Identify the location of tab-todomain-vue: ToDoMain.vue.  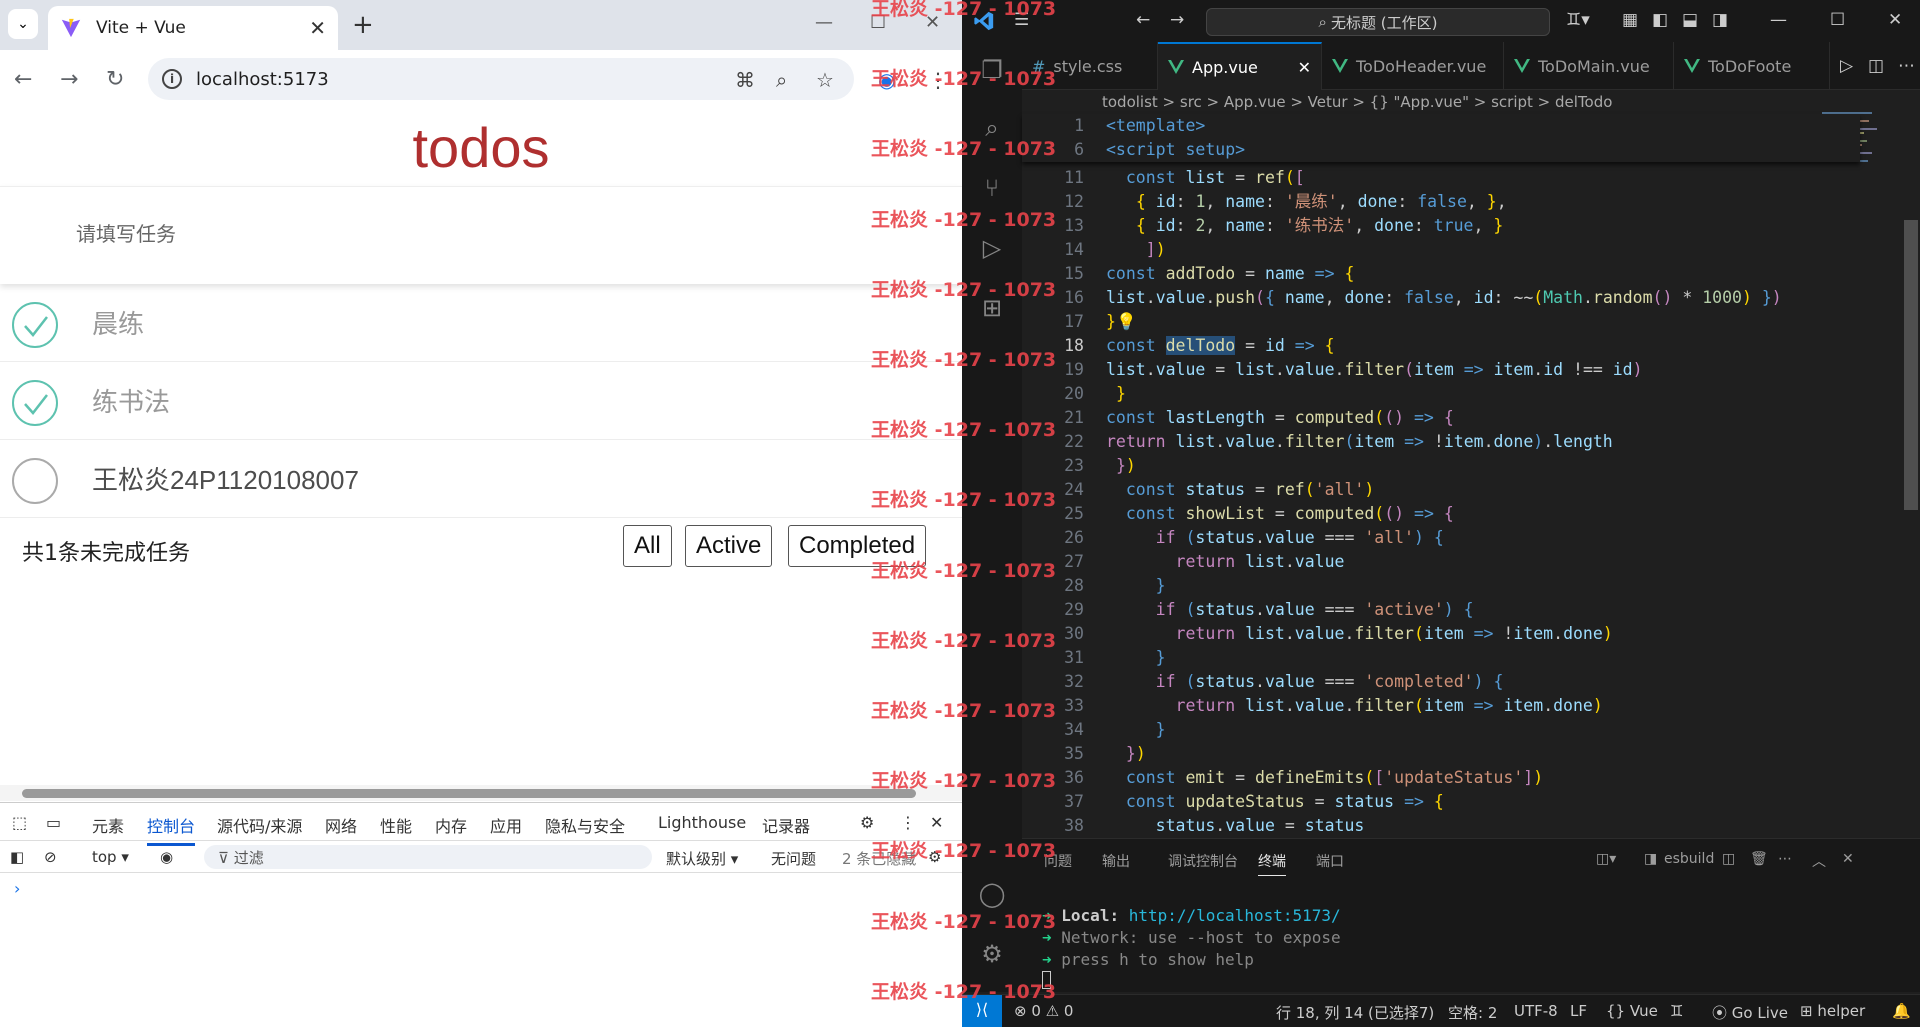
(1589, 66).